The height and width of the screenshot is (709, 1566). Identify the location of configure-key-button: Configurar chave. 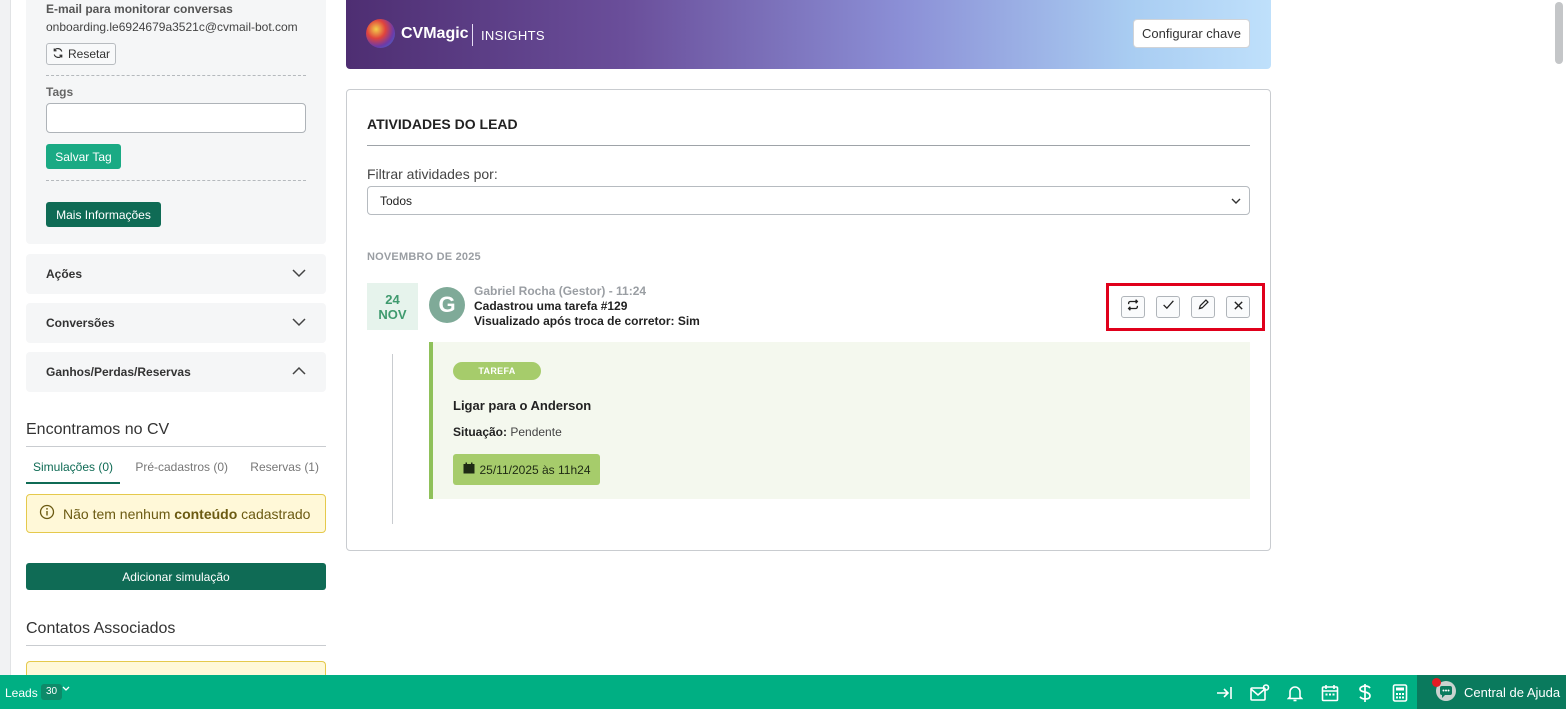
(1191, 33).